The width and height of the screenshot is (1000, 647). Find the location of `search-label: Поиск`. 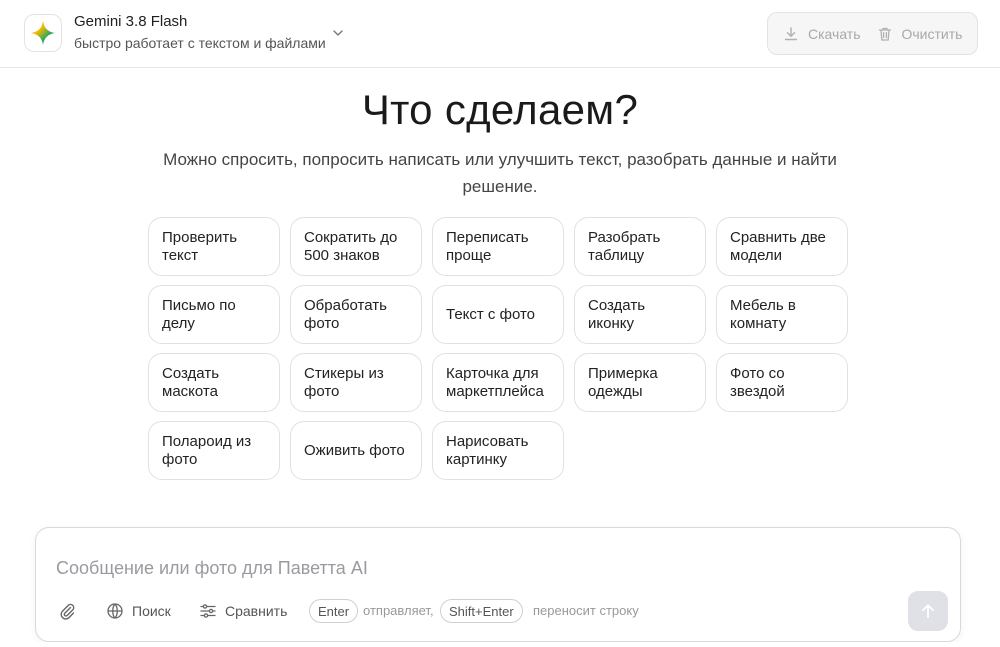

search-label: Поиск is located at coordinates (151, 611).